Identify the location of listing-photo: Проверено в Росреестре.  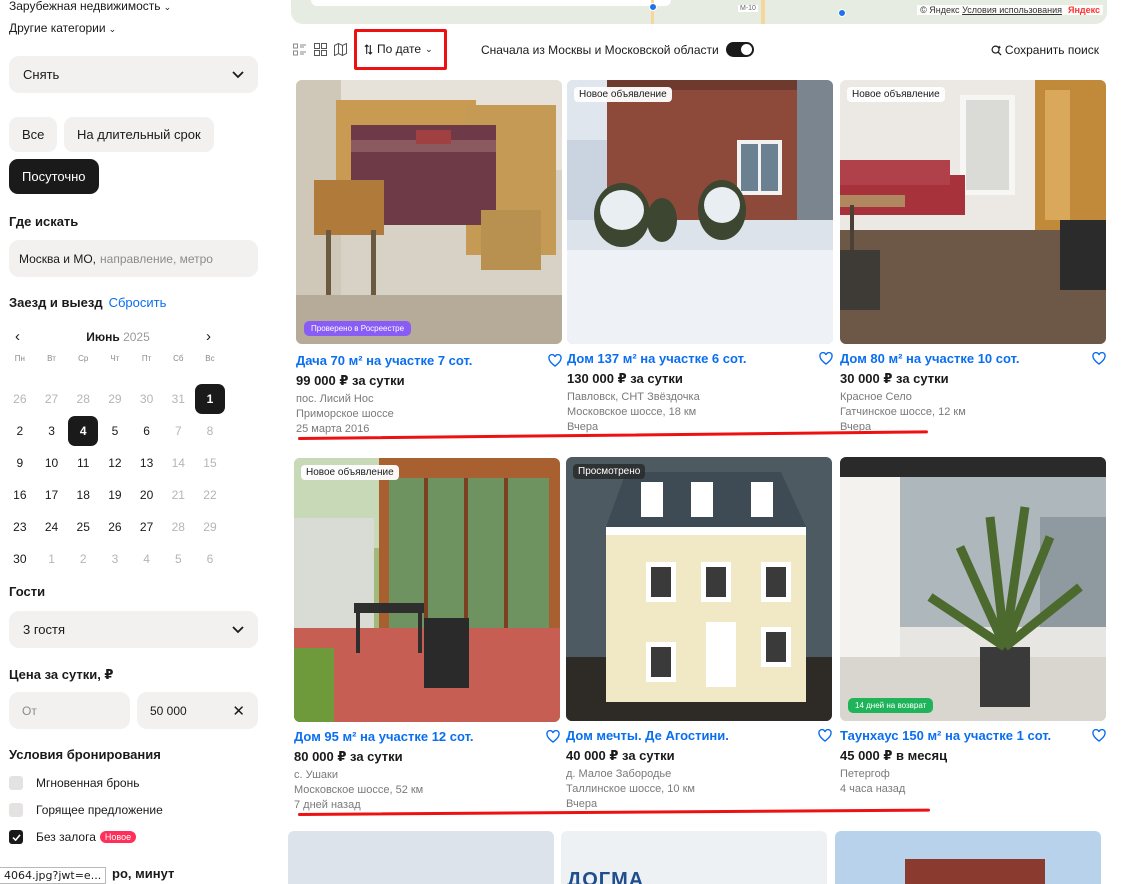
(429, 212).